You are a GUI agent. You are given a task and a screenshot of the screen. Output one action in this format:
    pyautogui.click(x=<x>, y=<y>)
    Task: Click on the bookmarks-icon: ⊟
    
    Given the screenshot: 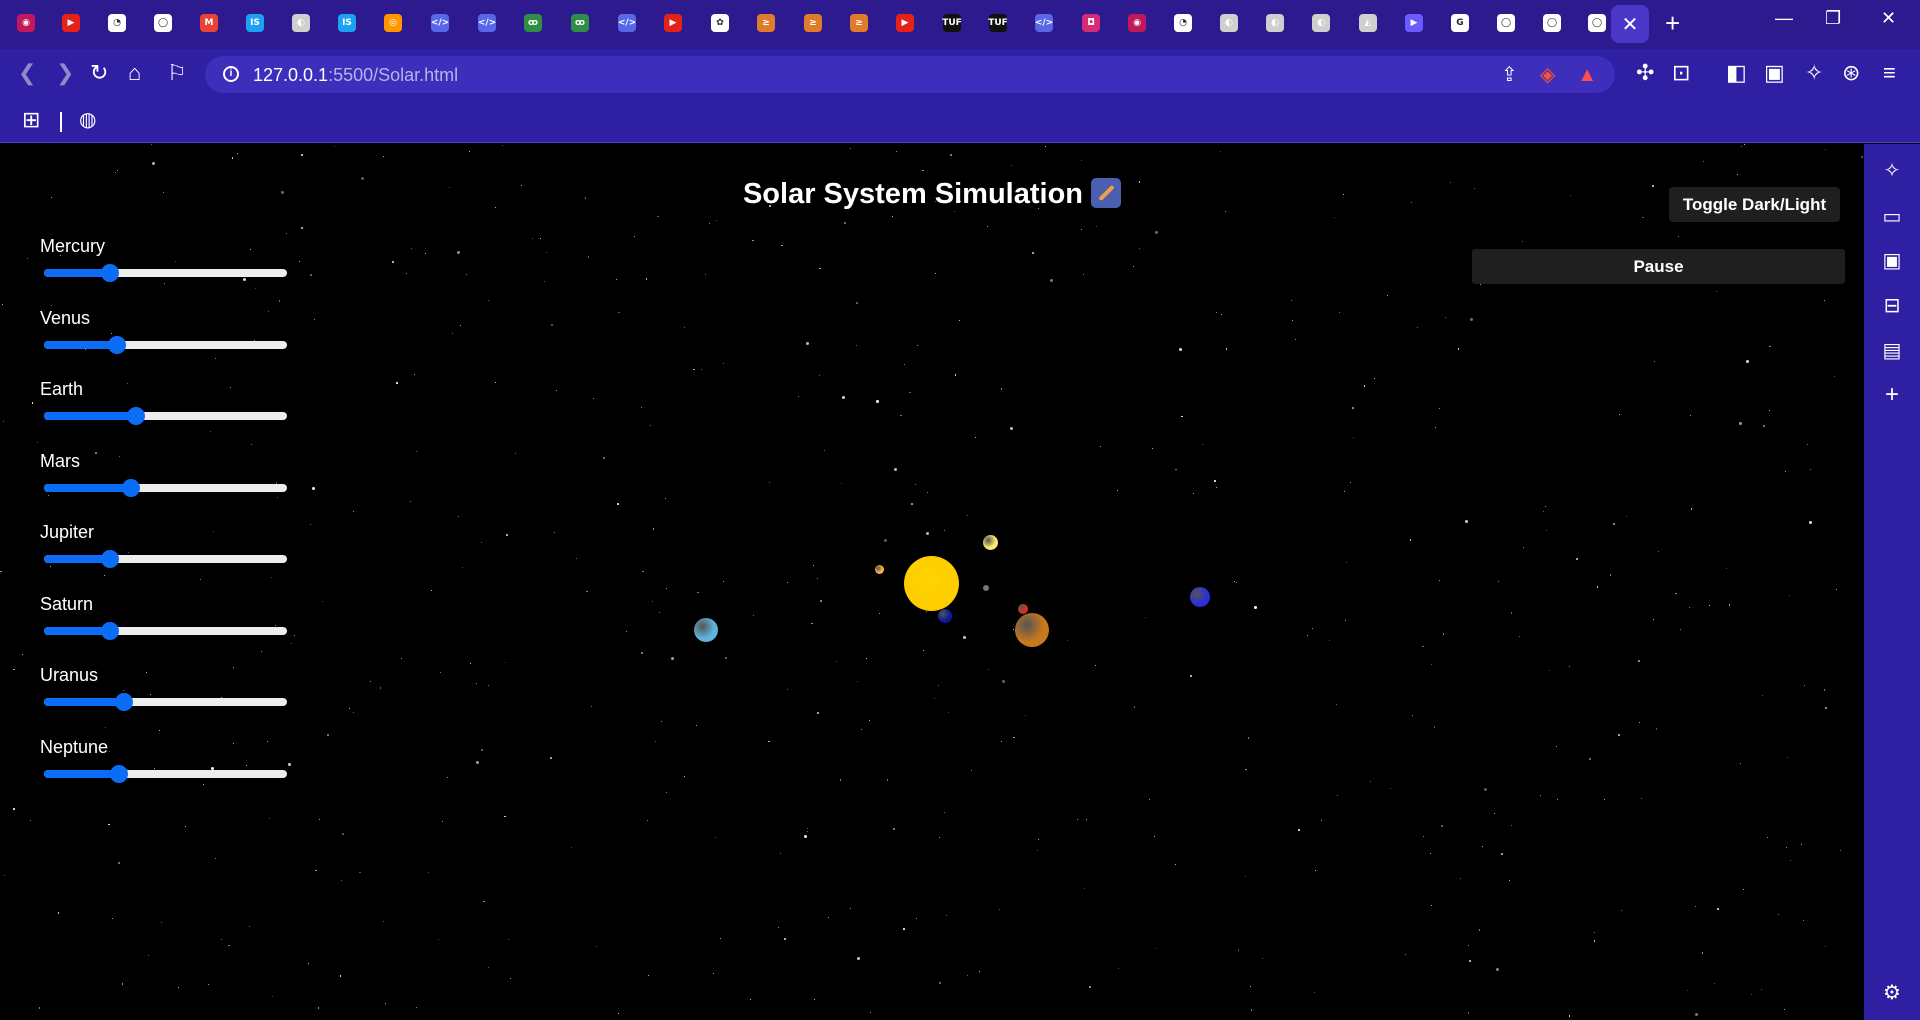 What is the action you would take?
    pyautogui.click(x=1892, y=306)
    